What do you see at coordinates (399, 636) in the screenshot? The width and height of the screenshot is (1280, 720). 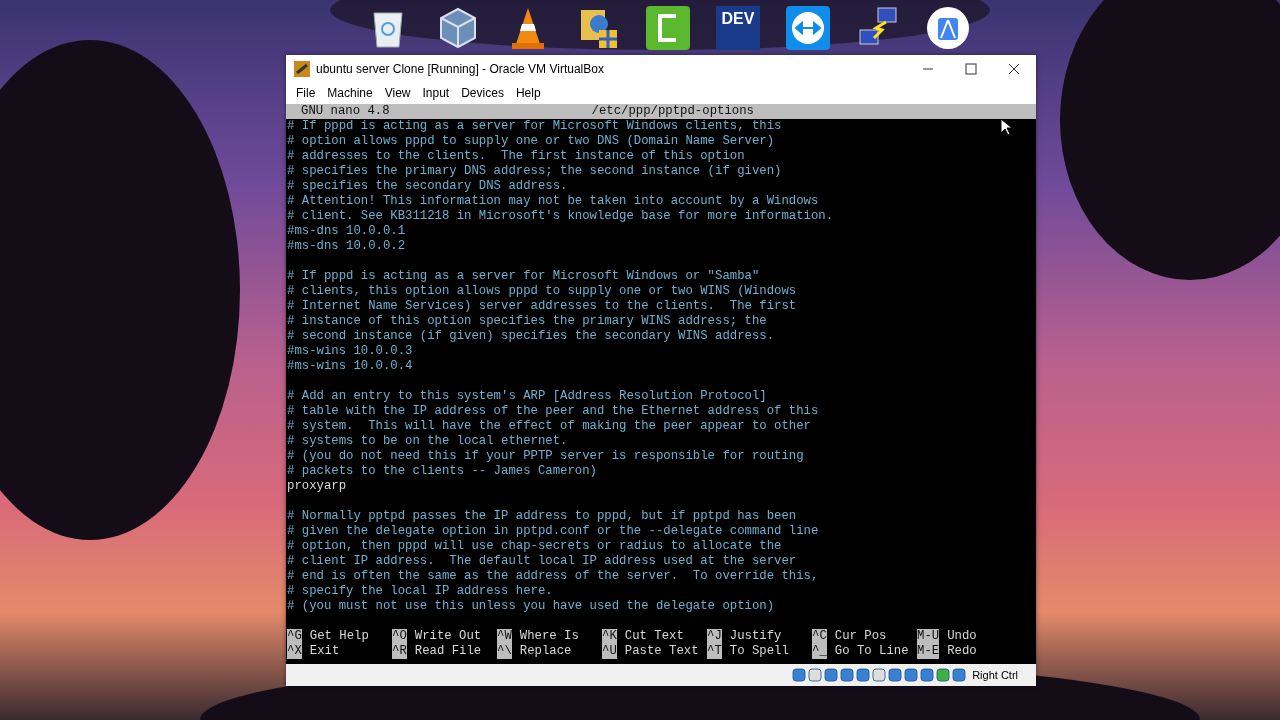 I see `shortcut-key: ^O` at bounding box center [399, 636].